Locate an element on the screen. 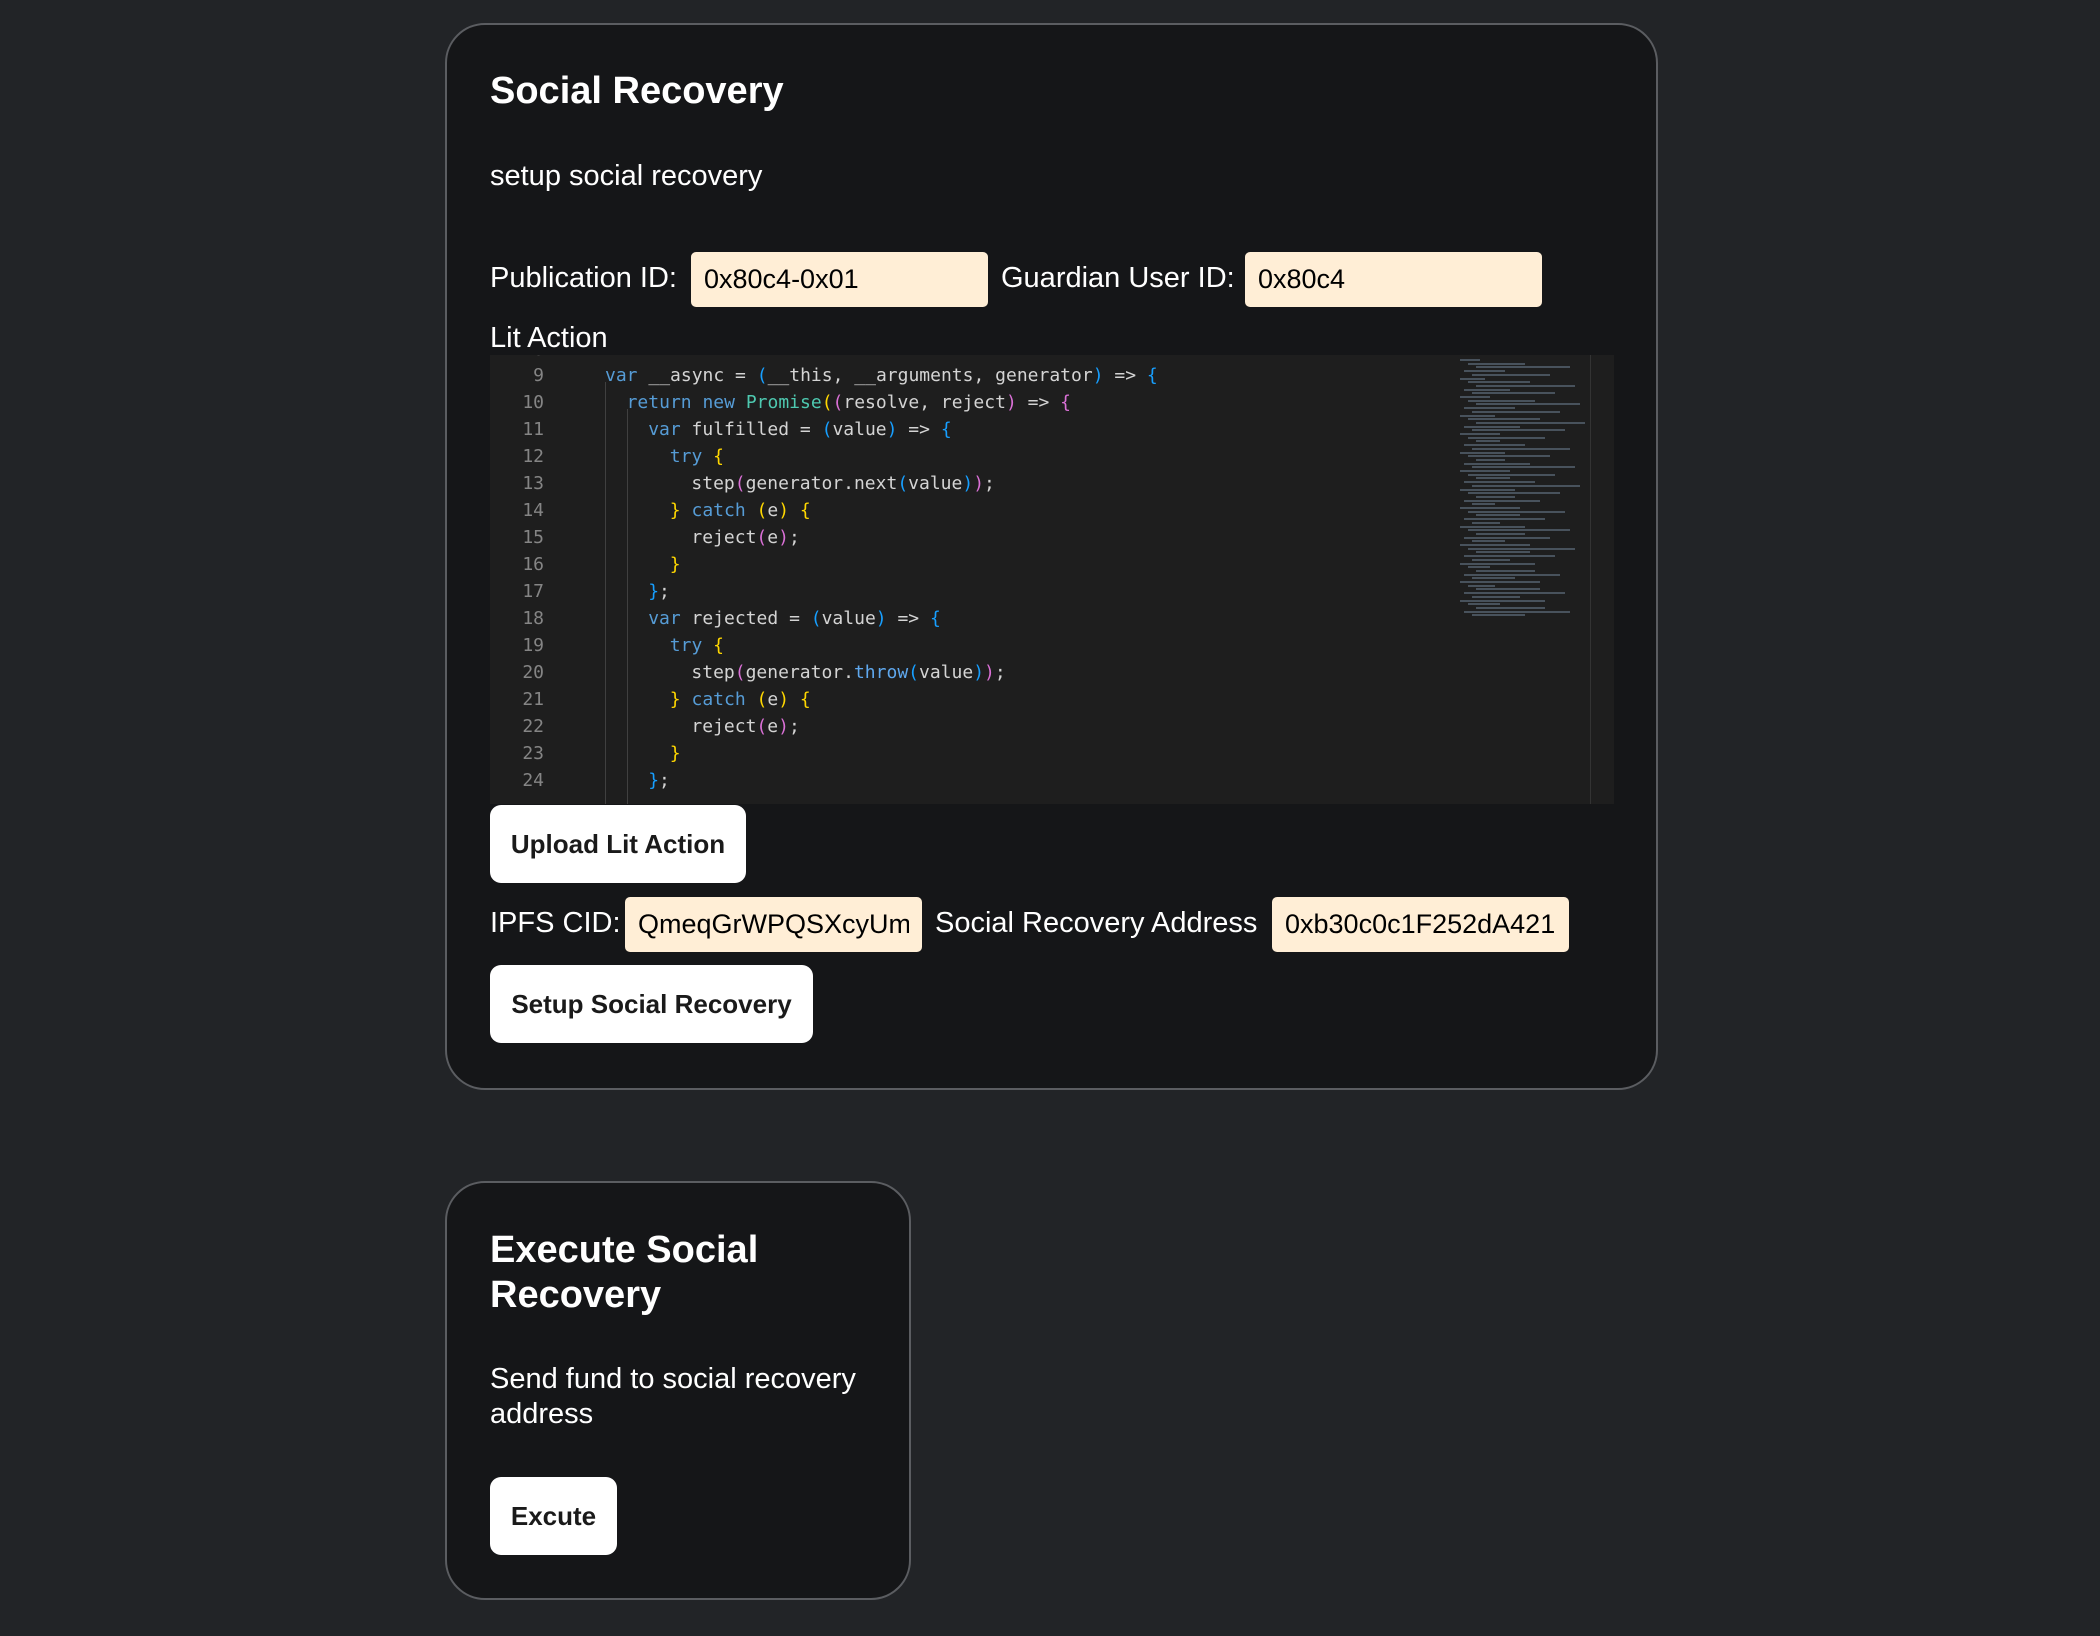 This screenshot has height=1636, width=2100. line-number: 24 is located at coordinates (533, 780).